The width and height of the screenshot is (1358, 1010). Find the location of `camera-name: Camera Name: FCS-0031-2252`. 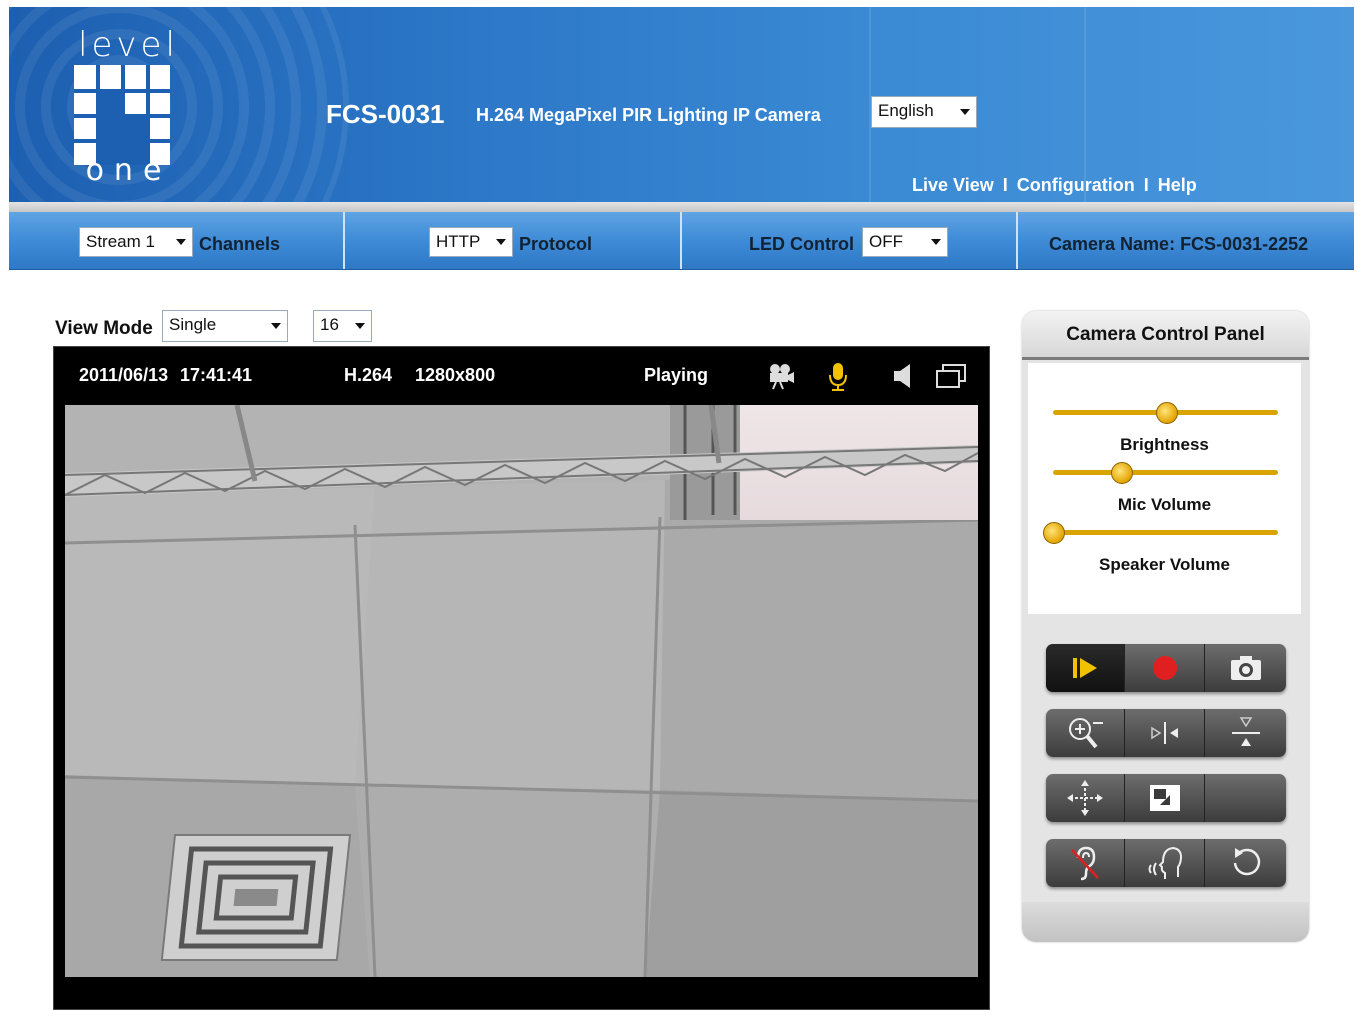

camera-name: Camera Name: FCS-0031-2252 is located at coordinates (1179, 244).